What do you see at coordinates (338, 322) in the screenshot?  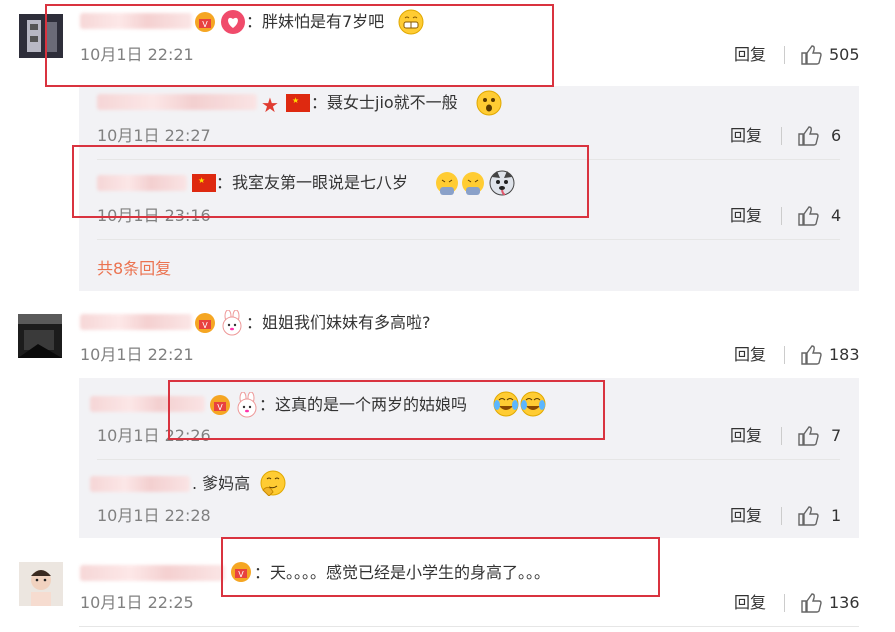 I see `comment-text: ：姐姐我们妹妹有多高啦?` at bounding box center [338, 322].